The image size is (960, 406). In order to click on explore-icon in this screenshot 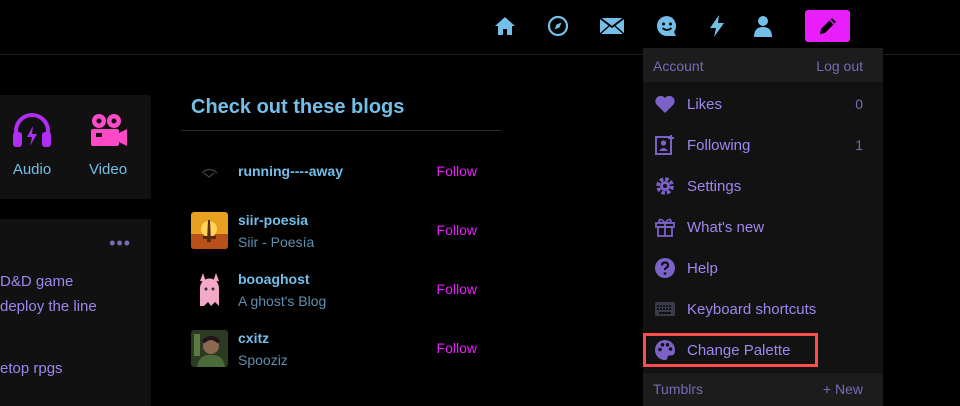, I will do `click(558, 26)`.